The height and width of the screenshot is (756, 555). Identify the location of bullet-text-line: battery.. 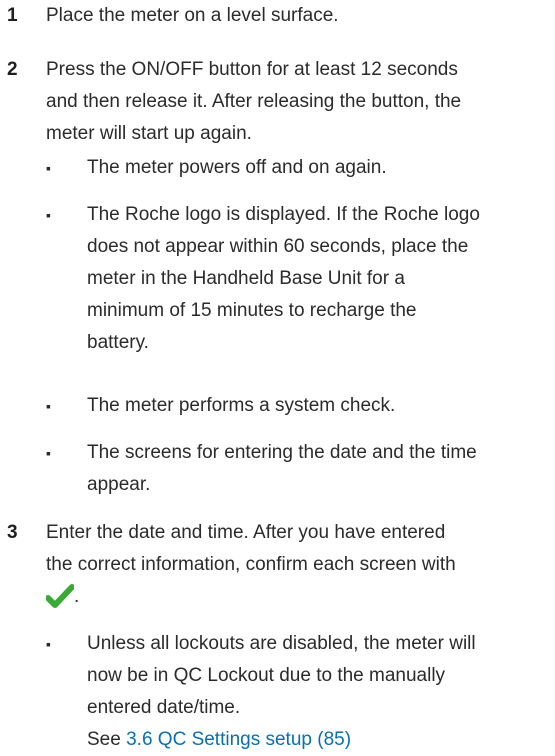
(118, 342).